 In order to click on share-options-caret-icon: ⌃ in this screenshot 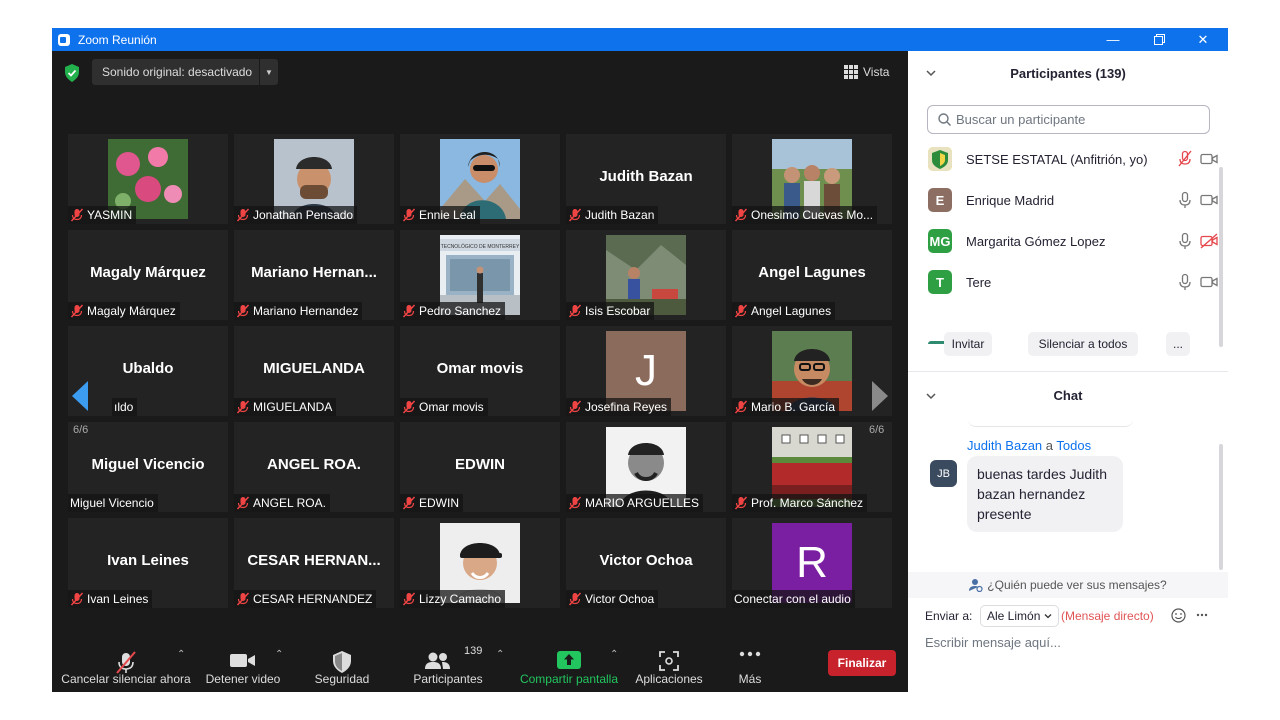, I will do `click(614, 654)`.